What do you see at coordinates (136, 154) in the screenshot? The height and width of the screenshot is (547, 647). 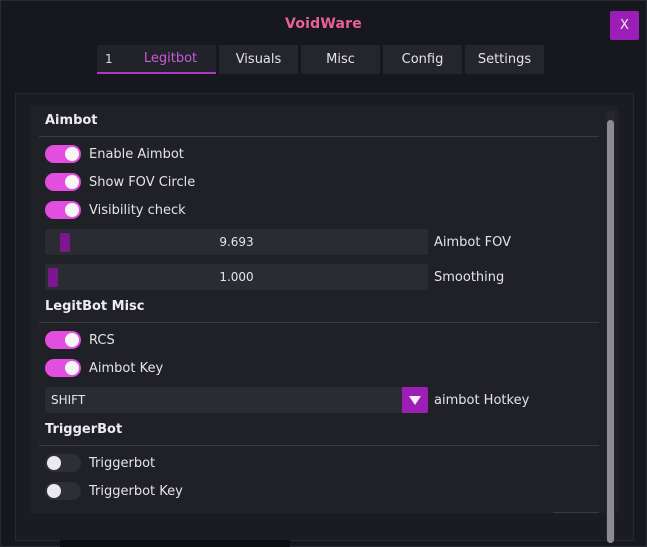 I see `enable-aimbot-label: Enable Aimbot` at bounding box center [136, 154].